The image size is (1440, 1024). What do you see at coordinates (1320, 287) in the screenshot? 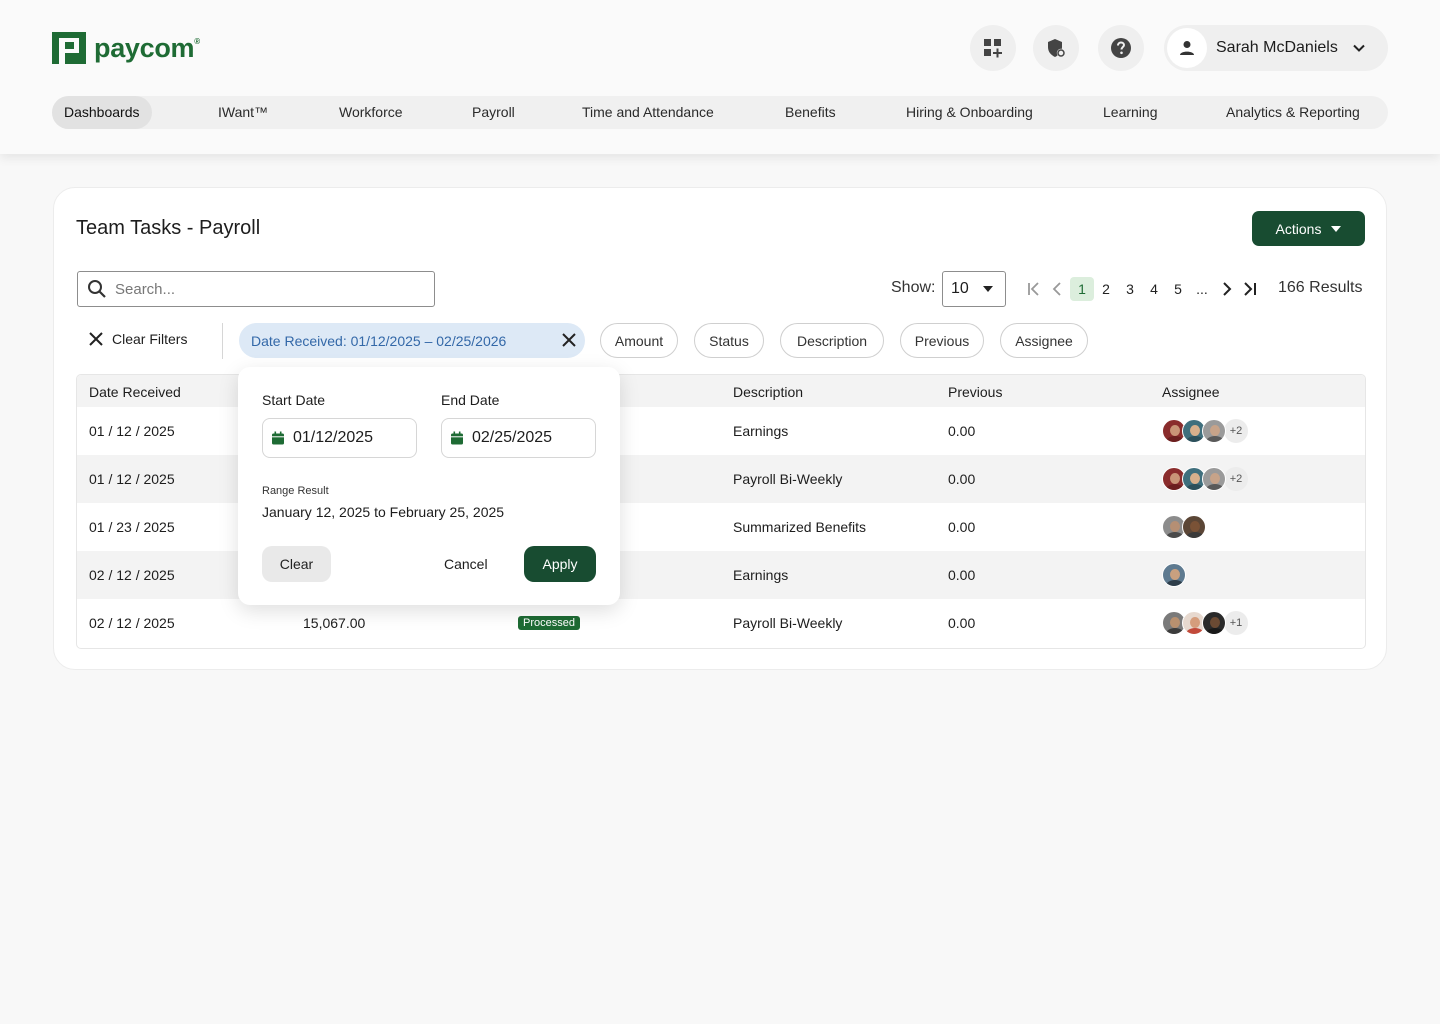
I see `results-count: 166 Results` at bounding box center [1320, 287].